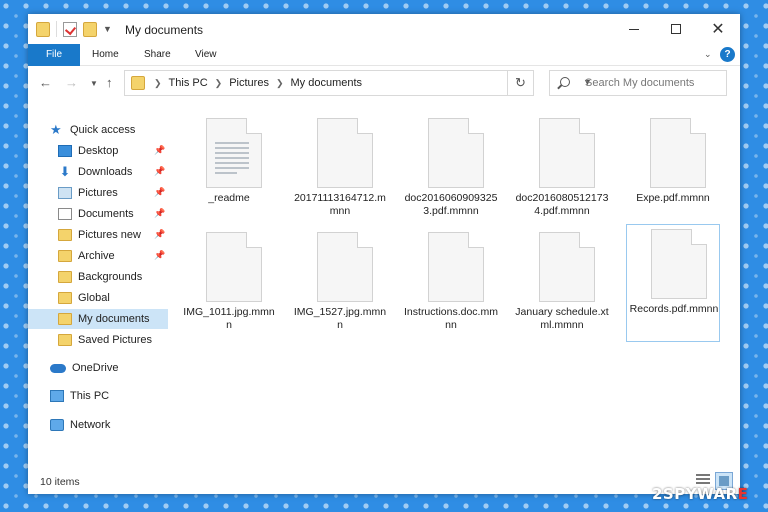 The width and height of the screenshot is (768, 512). I want to click on back-arrow-icon: ←, so click(45, 82).